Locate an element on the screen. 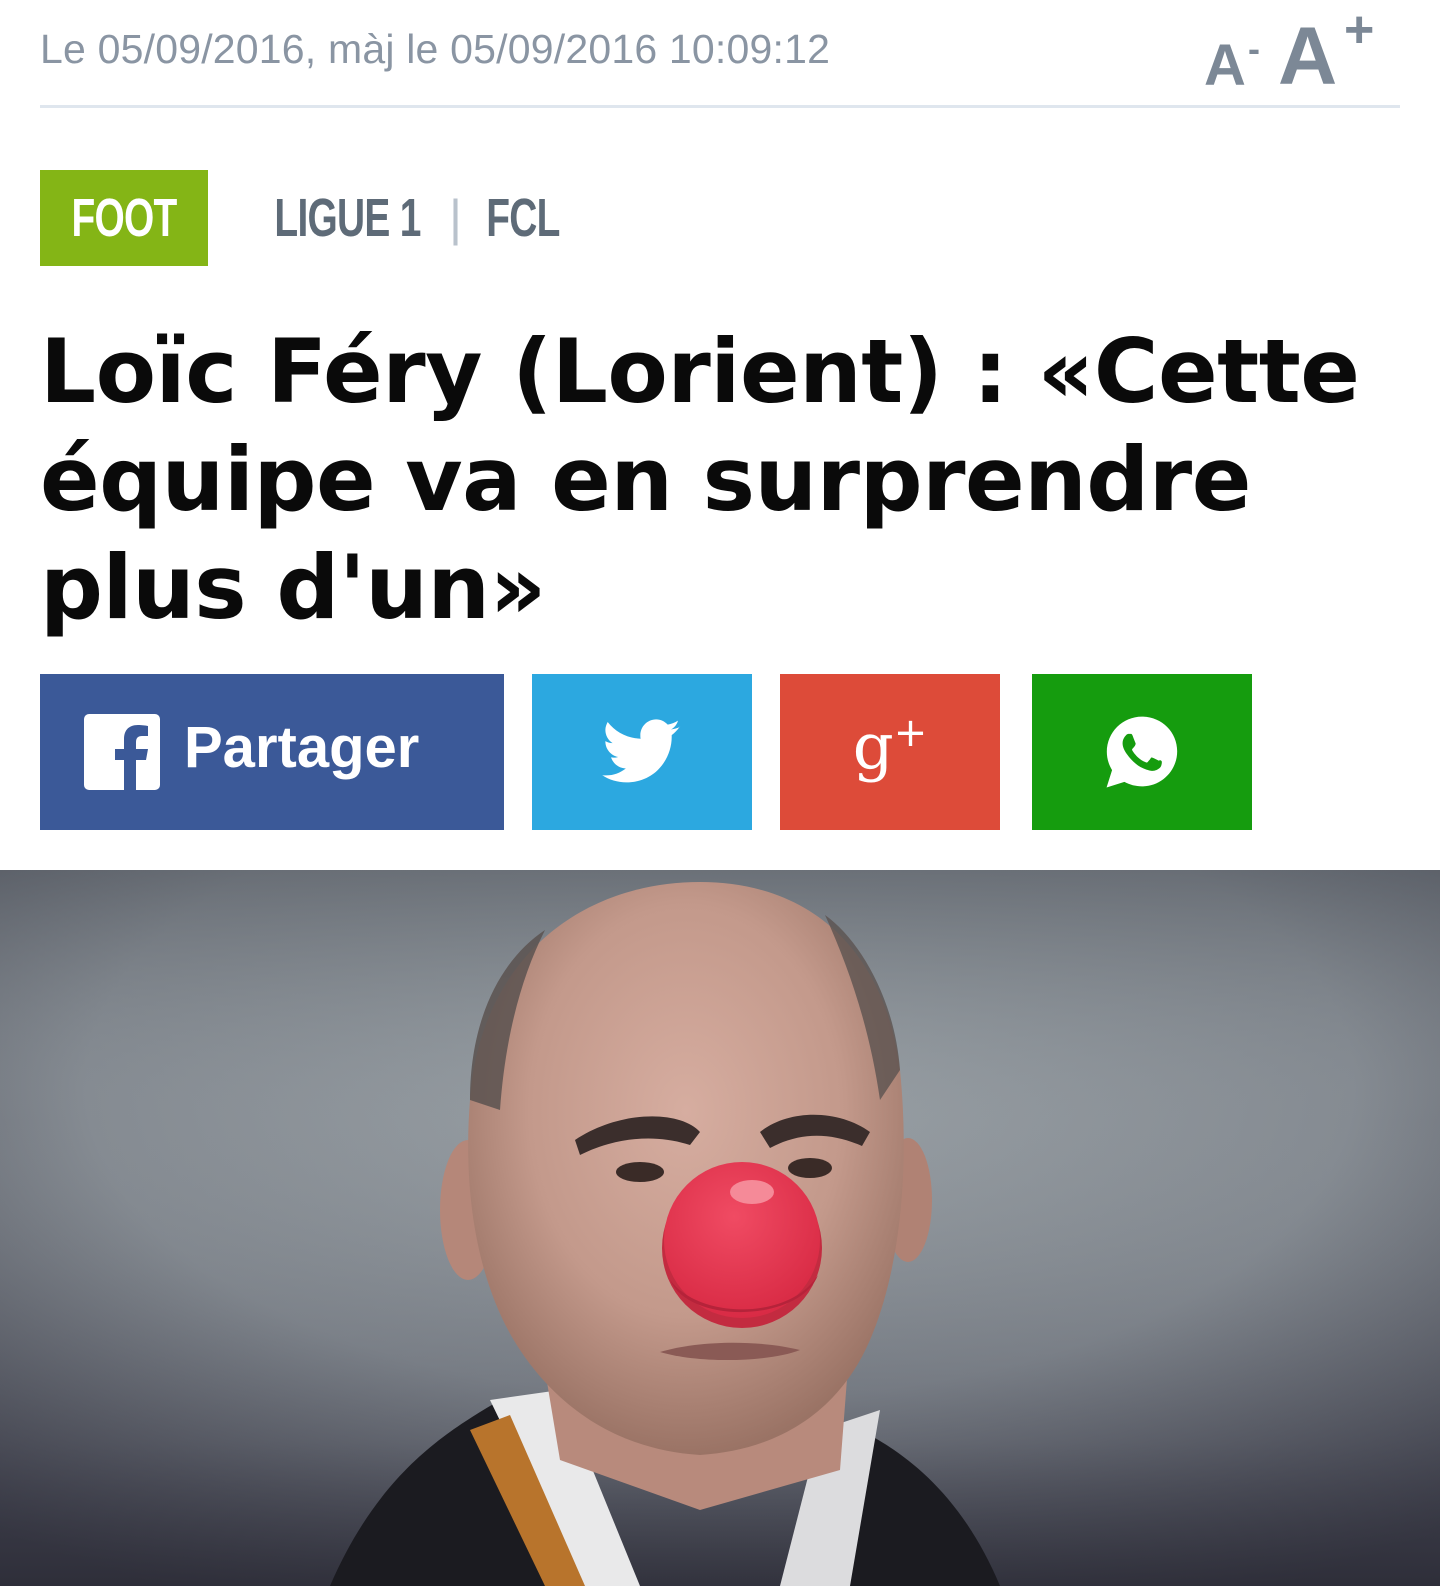 The image size is (1440, 1586). google-plus-icon: g+ is located at coordinates (890, 747).